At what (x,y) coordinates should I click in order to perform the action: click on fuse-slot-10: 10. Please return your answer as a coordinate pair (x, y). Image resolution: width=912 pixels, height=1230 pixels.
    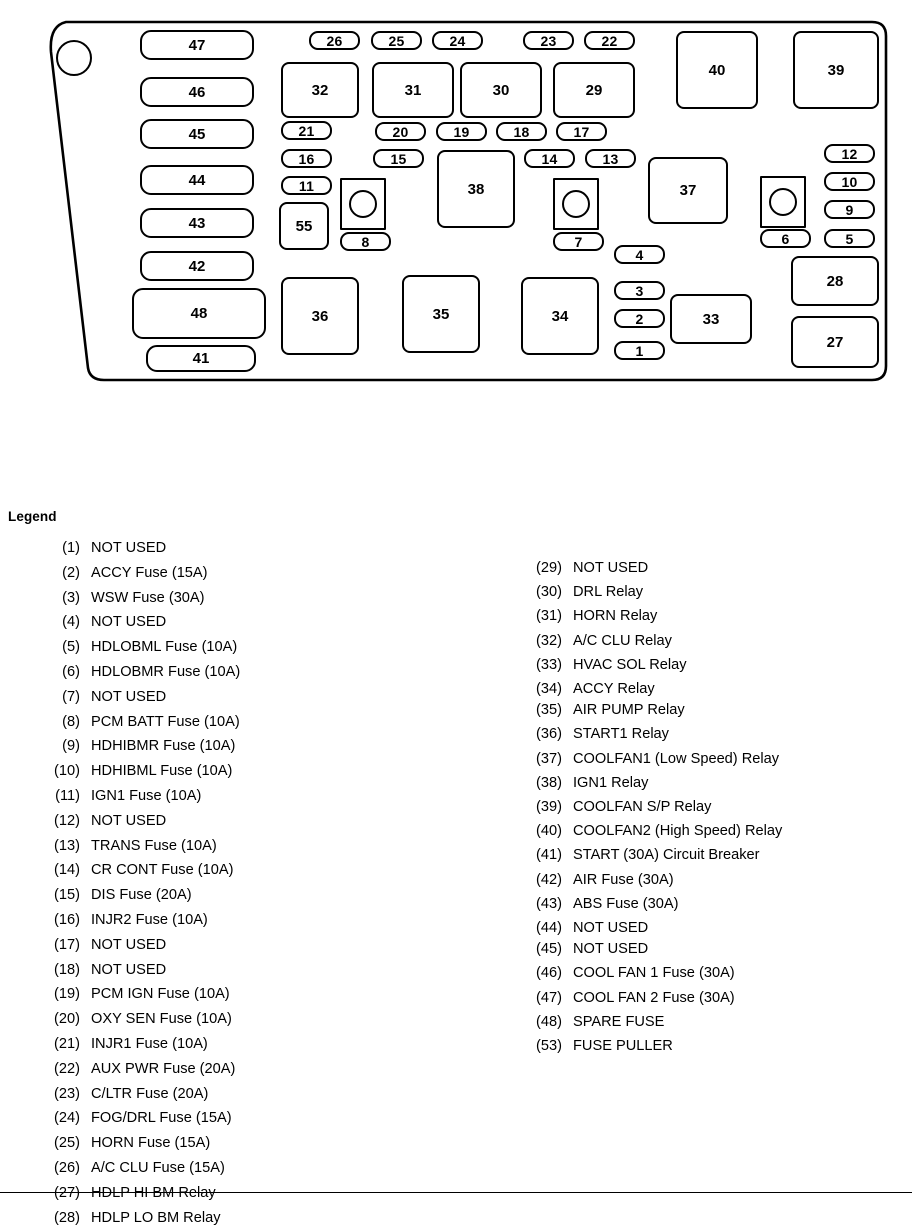
    Looking at the image, I should click on (849, 181).